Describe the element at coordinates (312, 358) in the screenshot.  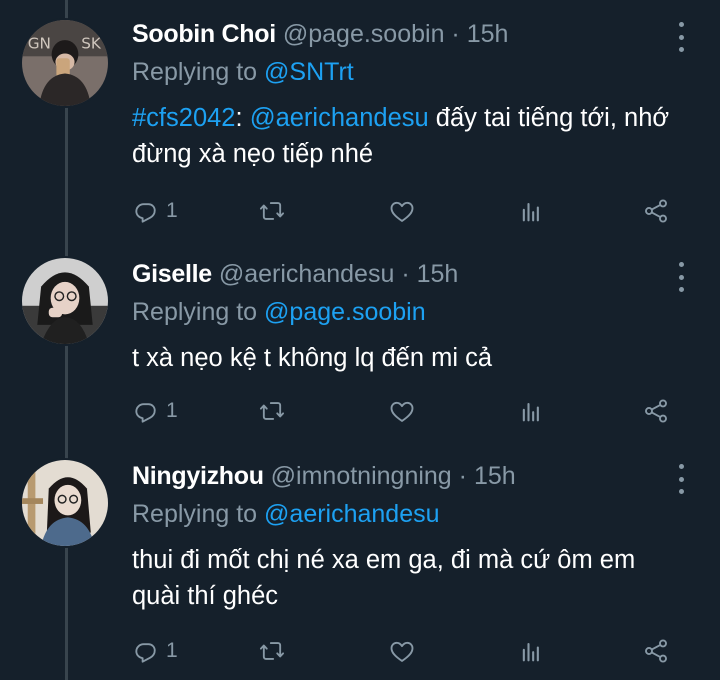
I see `tweet-text: t xà nẹo kệ t không lq đến mi cả` at that location.